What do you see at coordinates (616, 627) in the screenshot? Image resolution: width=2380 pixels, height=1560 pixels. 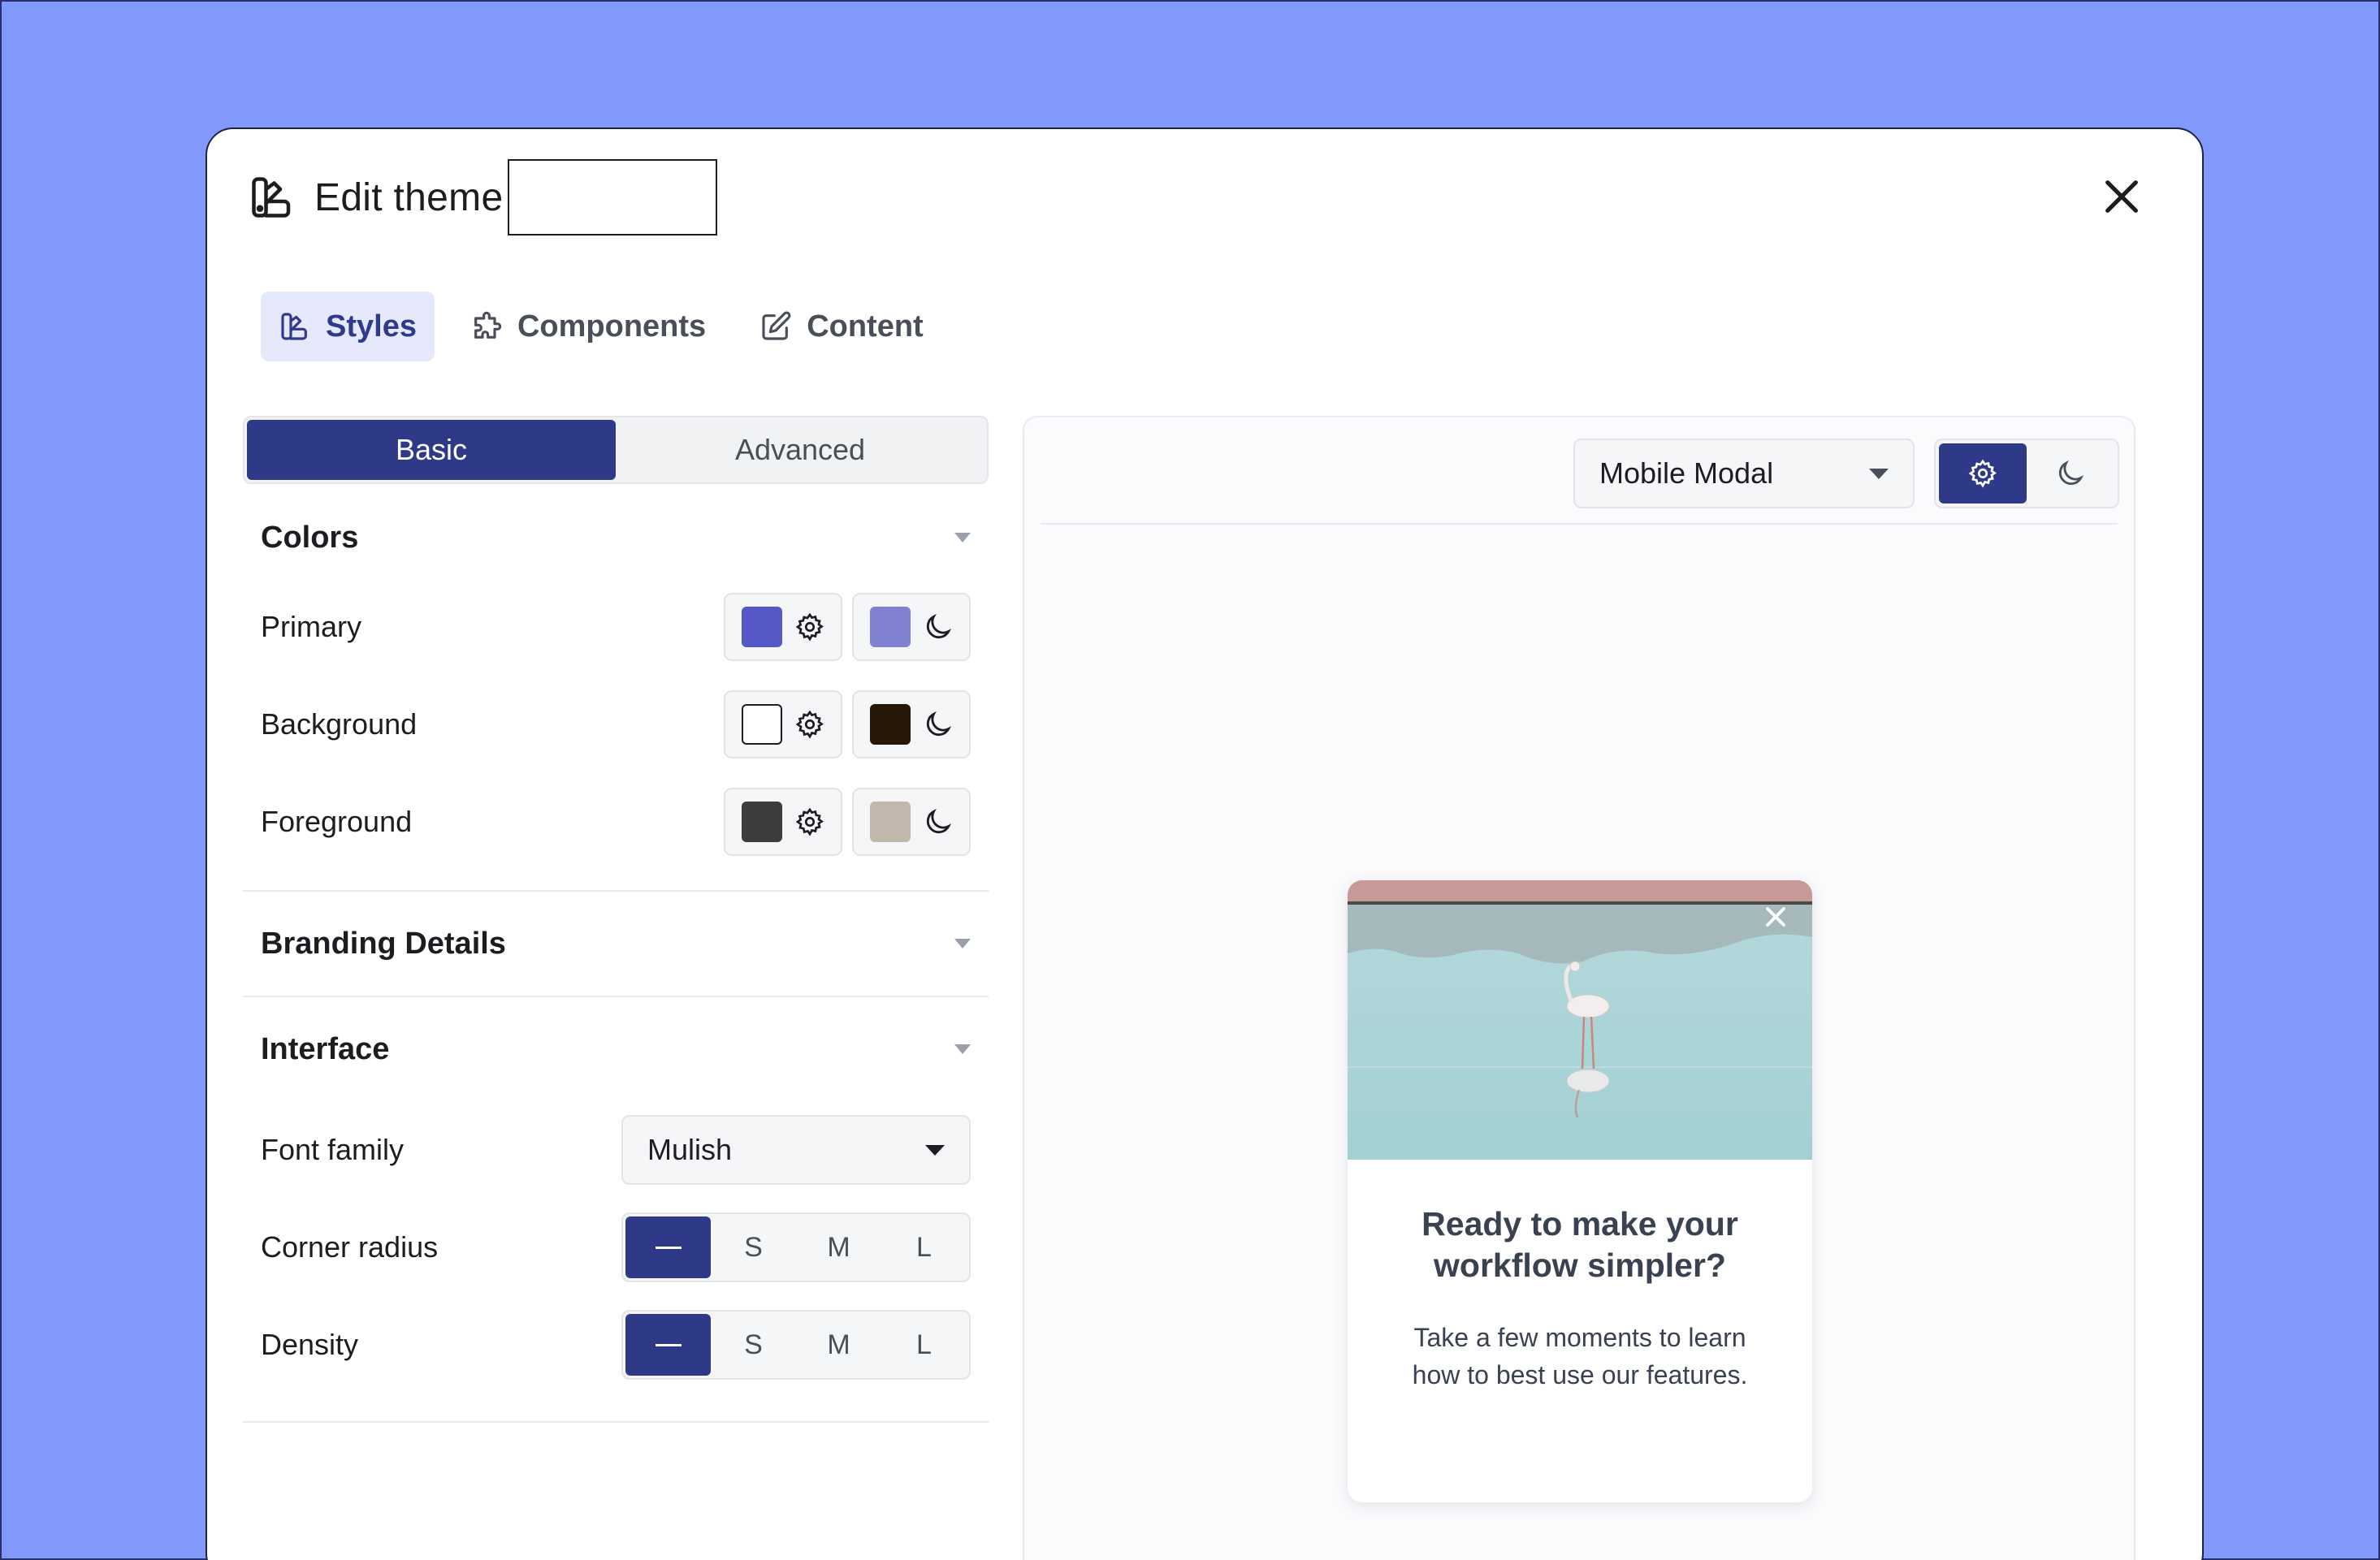 I see `color-row-primary: Primary` at bounding box center [616, 627].